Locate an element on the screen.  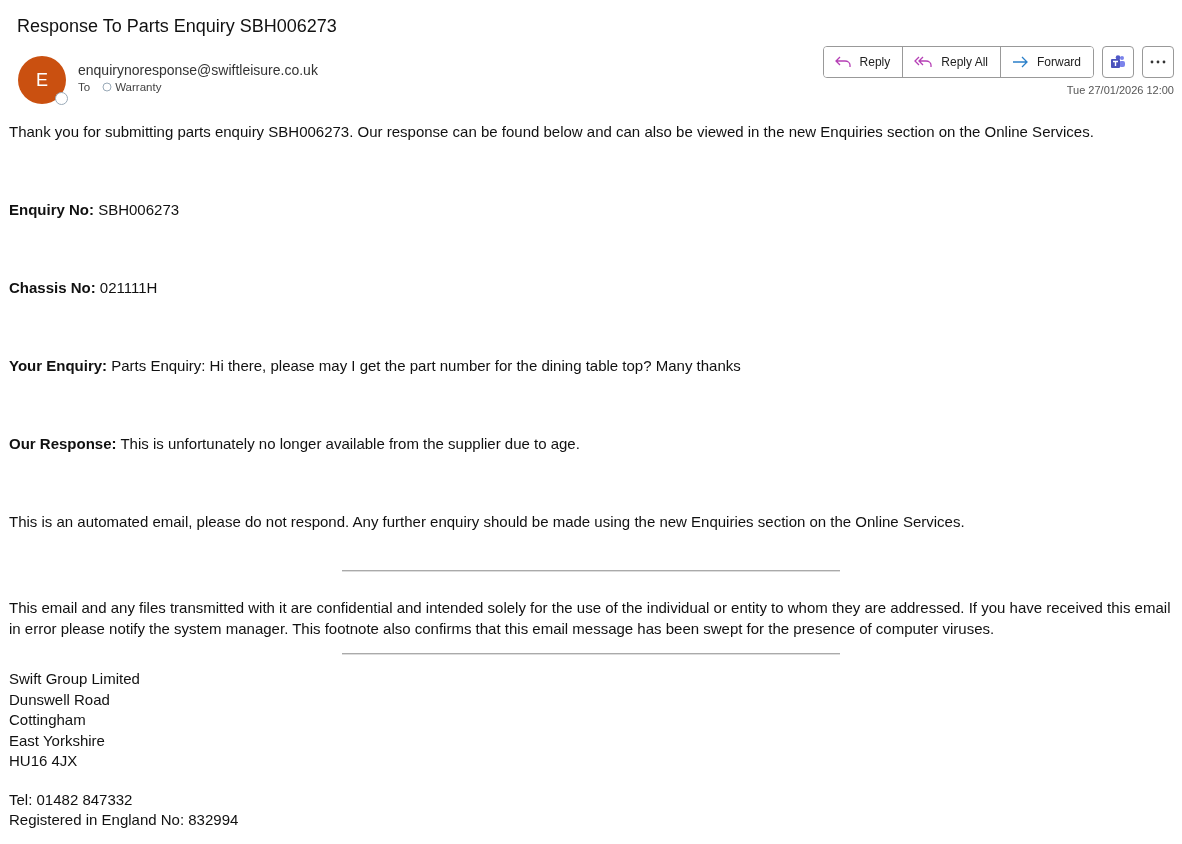
address-line: Swift Group Limited is located at coordinates (75, 679).